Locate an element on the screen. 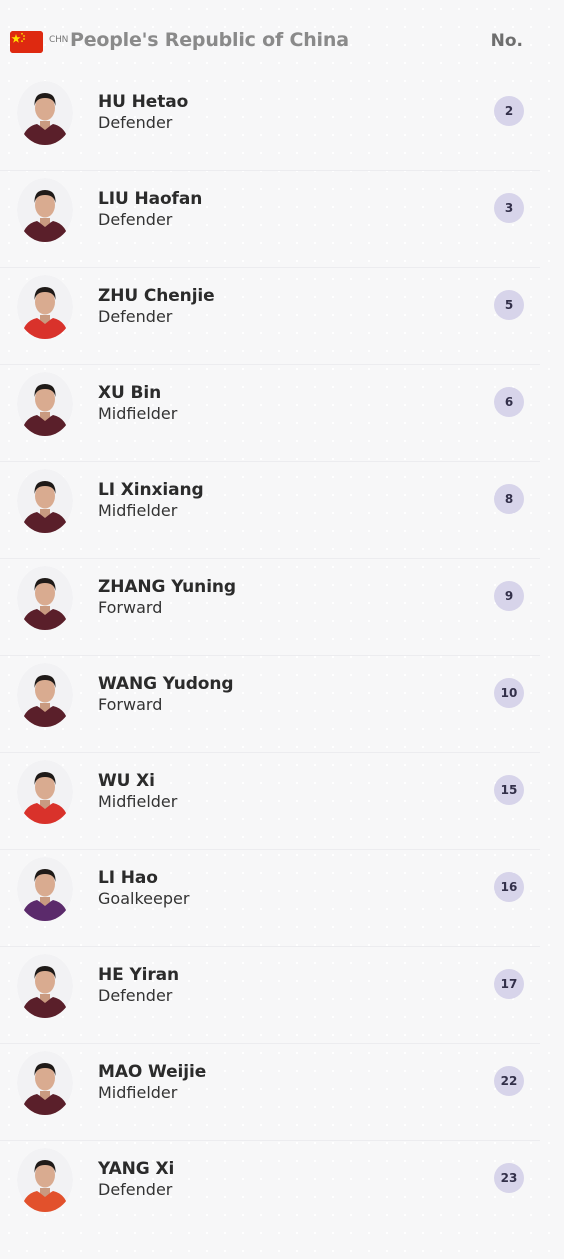 The height and width of the screenshot is (1259, 564). player-row: WANG Yudong Forward 10 is located at coordinates (270, 705).